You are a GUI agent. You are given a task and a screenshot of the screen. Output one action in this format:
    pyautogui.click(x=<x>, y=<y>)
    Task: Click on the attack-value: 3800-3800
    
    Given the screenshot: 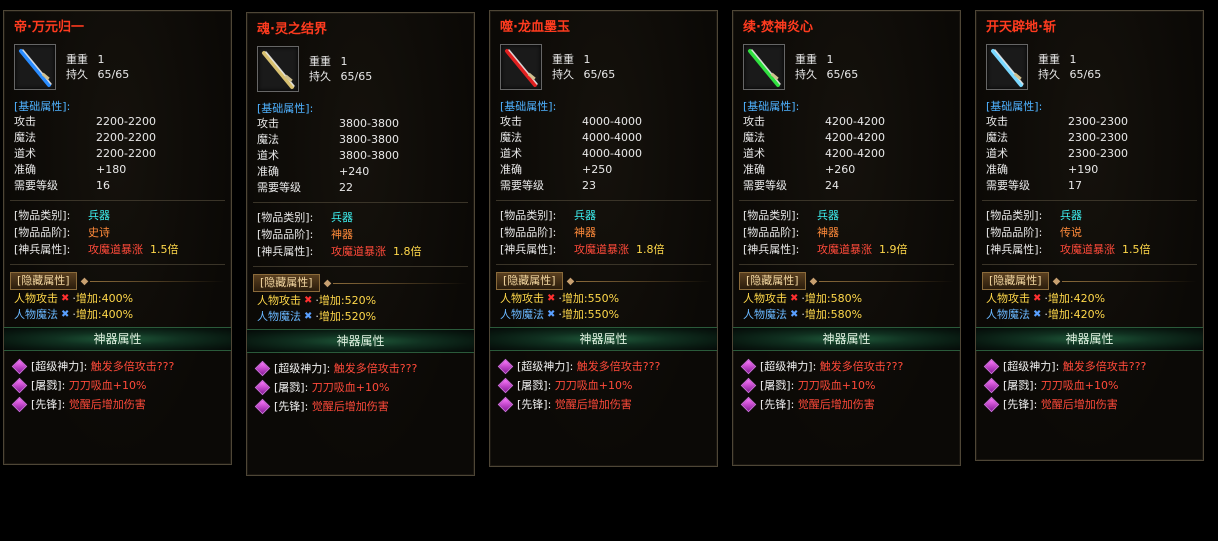 What is the action you would take?
    pyautogui.click(x=369, y=123)
    